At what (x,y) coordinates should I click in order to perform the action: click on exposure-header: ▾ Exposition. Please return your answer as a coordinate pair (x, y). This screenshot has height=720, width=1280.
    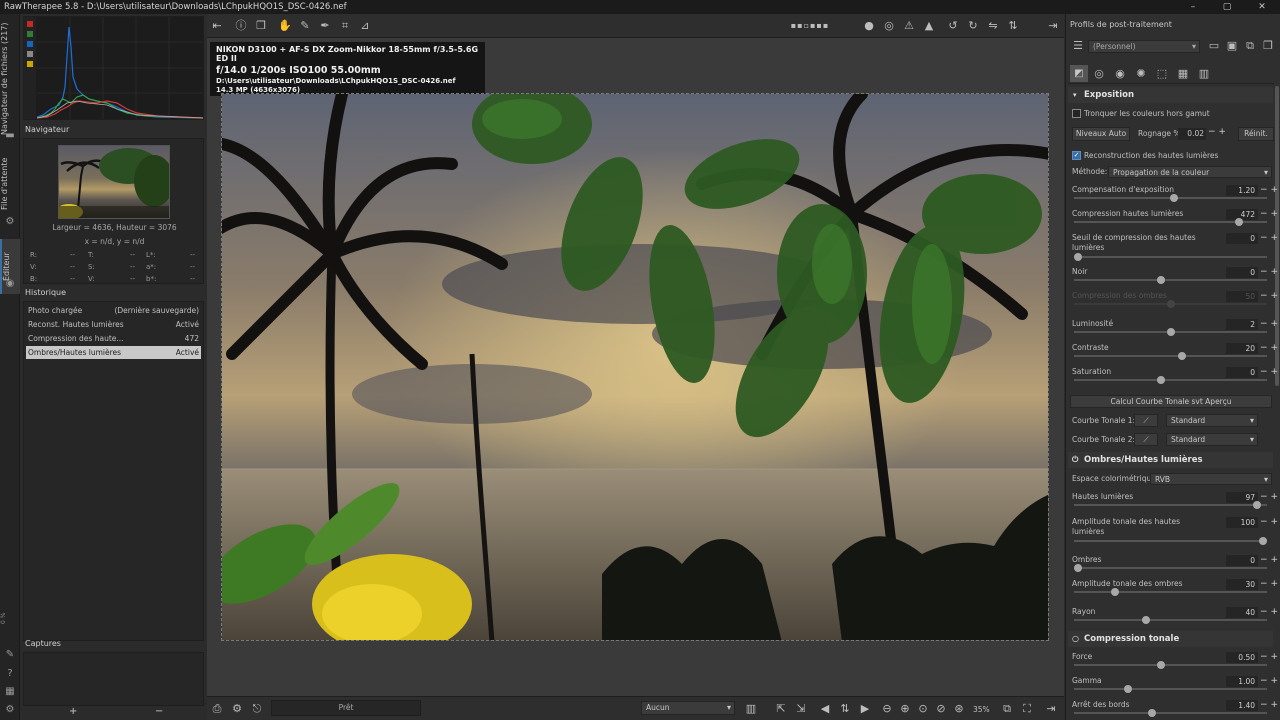
    Looking at the image, I should click on (1170, 95).